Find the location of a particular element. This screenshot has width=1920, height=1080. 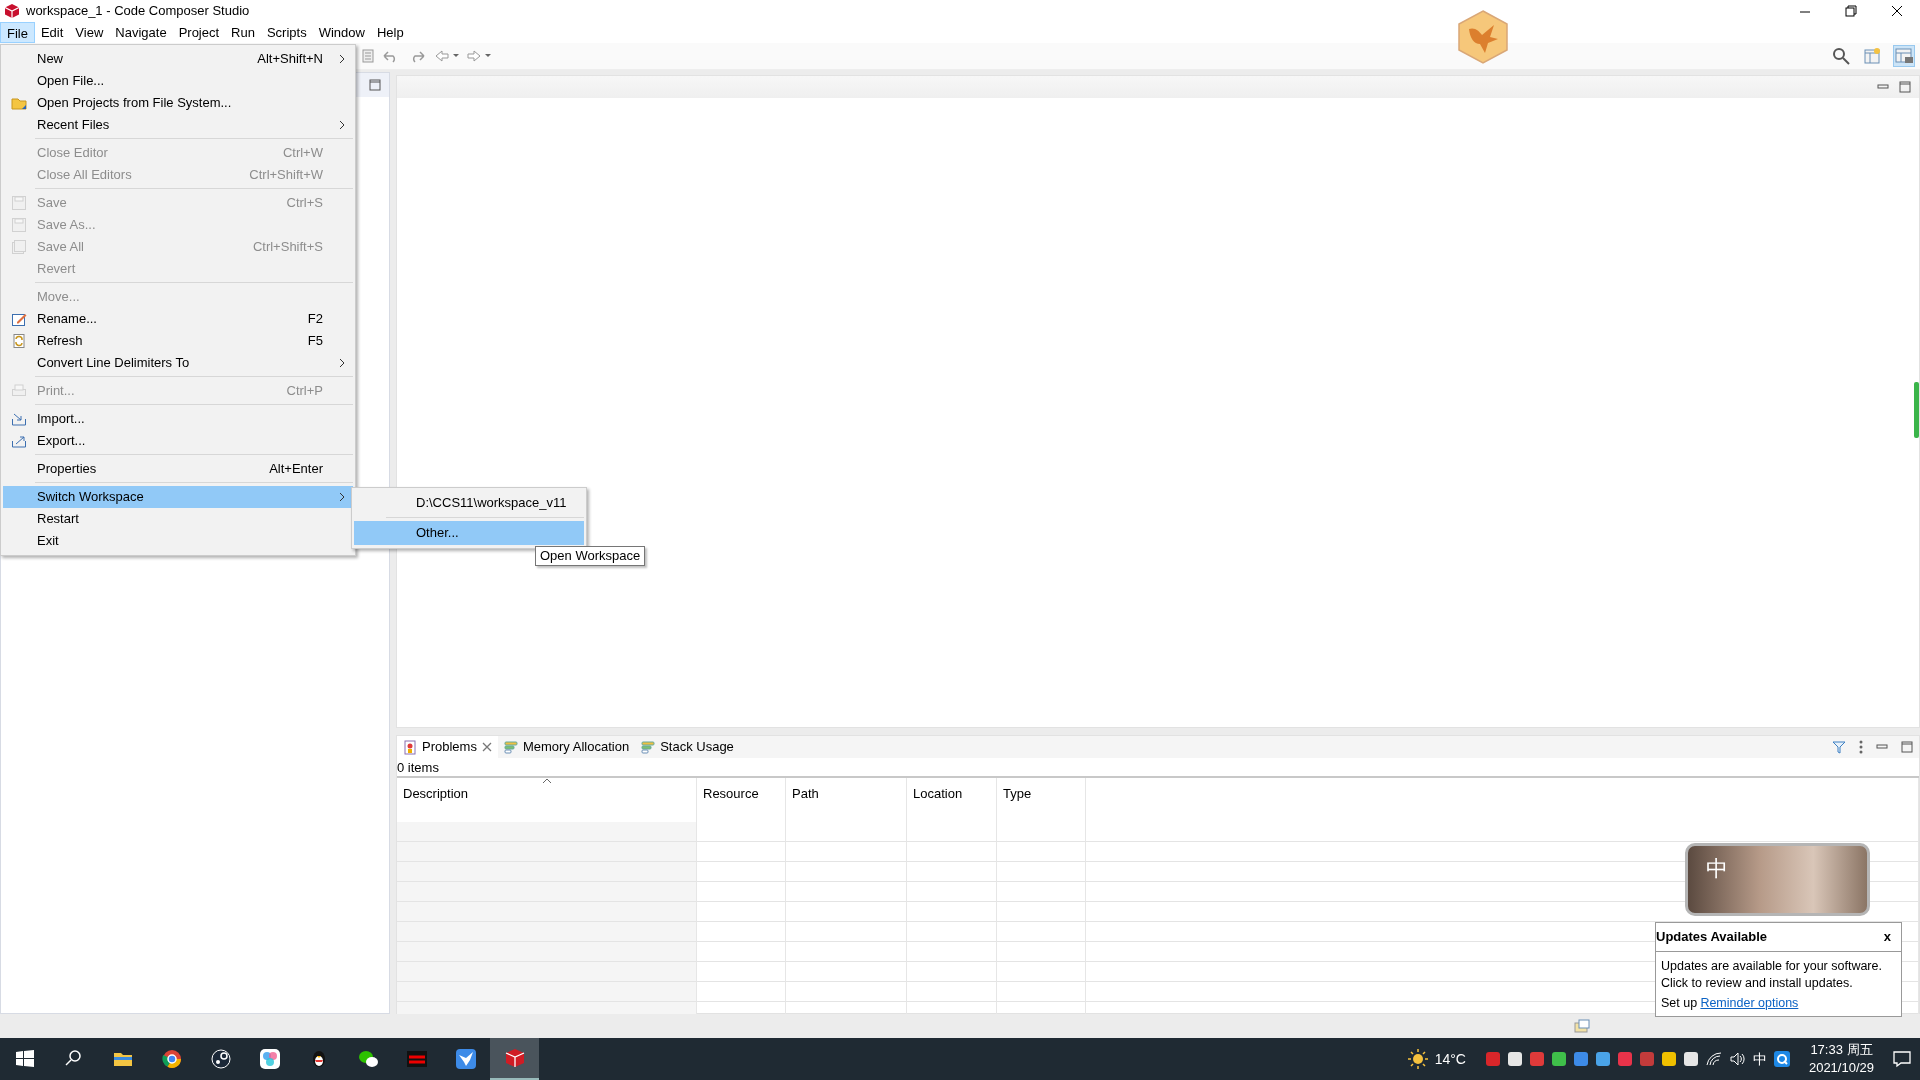

menu-item: Project is located at coordinates (199, 32).